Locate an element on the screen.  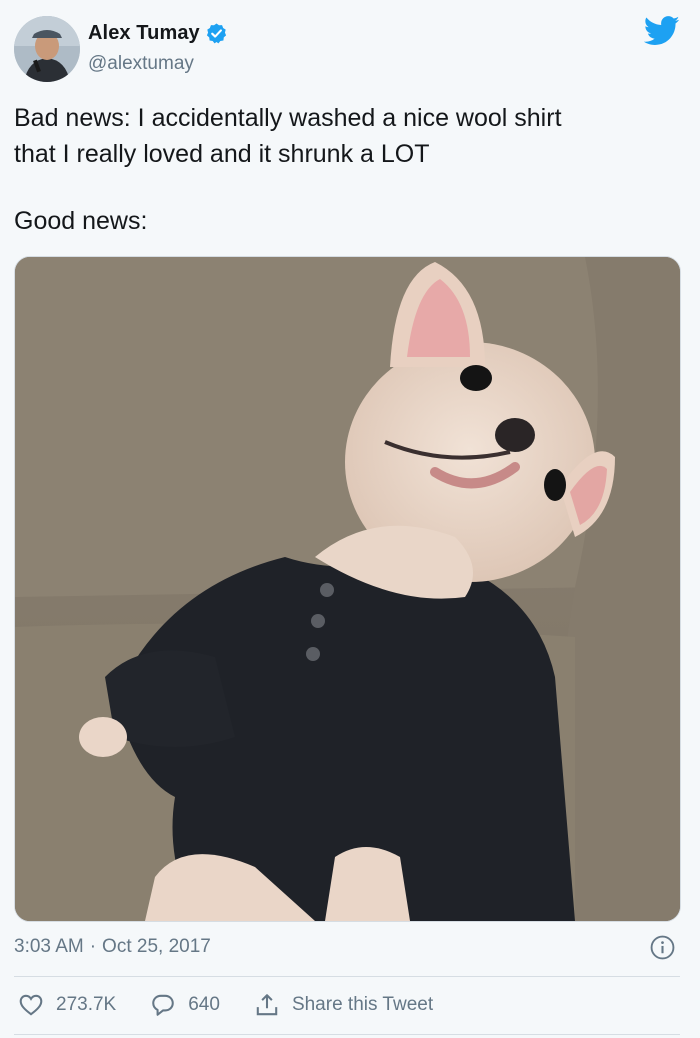
tweet-time: 3:03 AM is located at coordinates (49, 946).